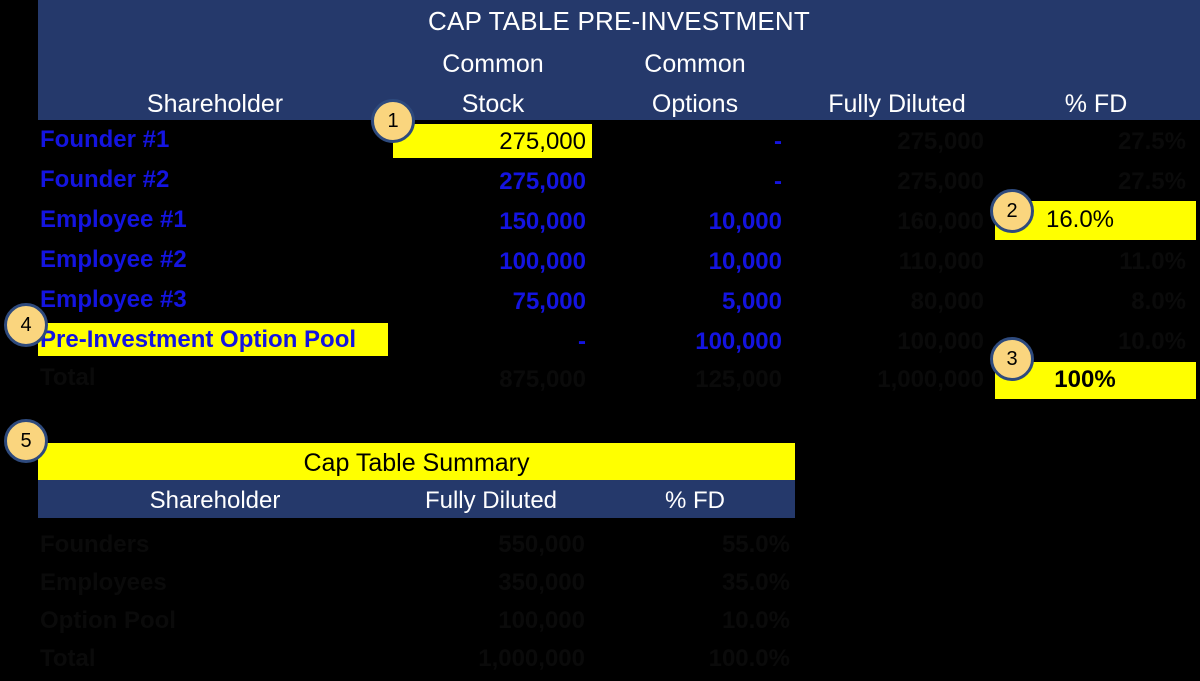 This screenshot has width=1200, height=681. Describe the element at coordinates (542, 221) in the screenshot. I see `table-row-common-stock: 150,000` at that location.